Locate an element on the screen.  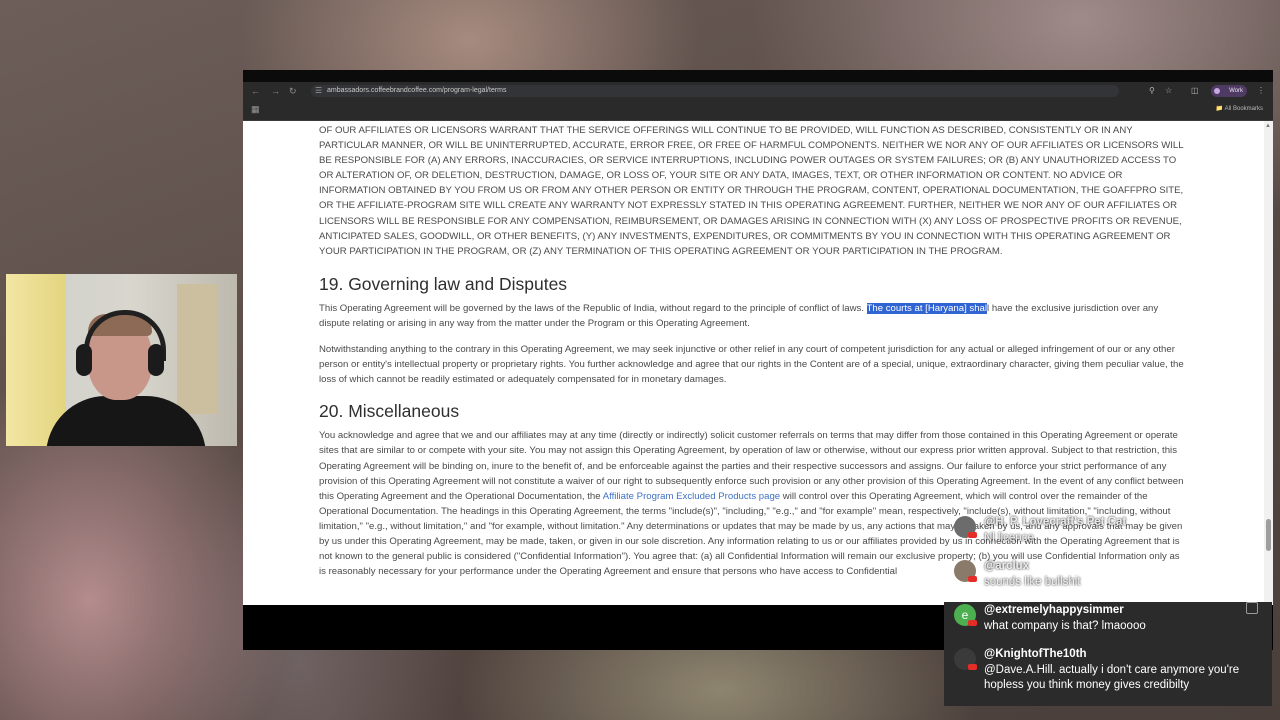
bookmarks-bar: ▦ 📁 All Bookmarks is located at coordinates (758, 110).